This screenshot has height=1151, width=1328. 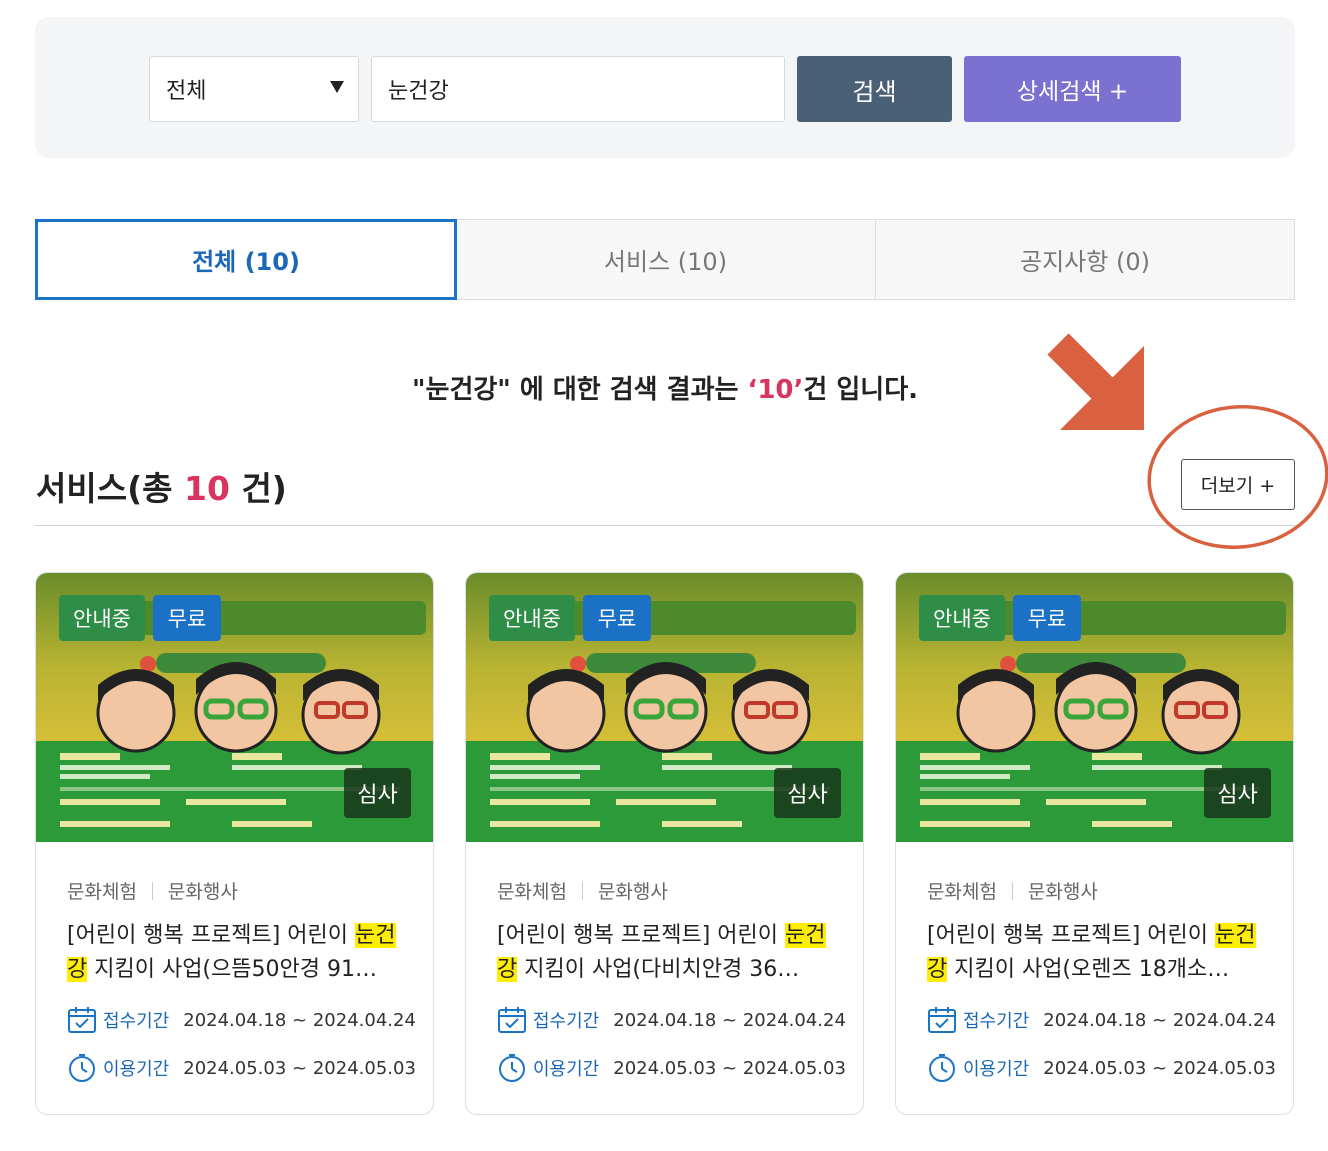 I want to click on tab-all: 전체 (10), so click(x=246, y=259).